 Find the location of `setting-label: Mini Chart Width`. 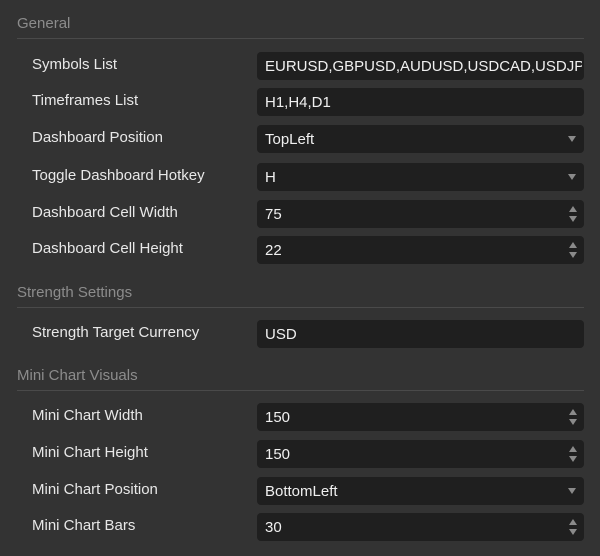

setting-label: Mini Chart Width is located at coordinates (87, 415).